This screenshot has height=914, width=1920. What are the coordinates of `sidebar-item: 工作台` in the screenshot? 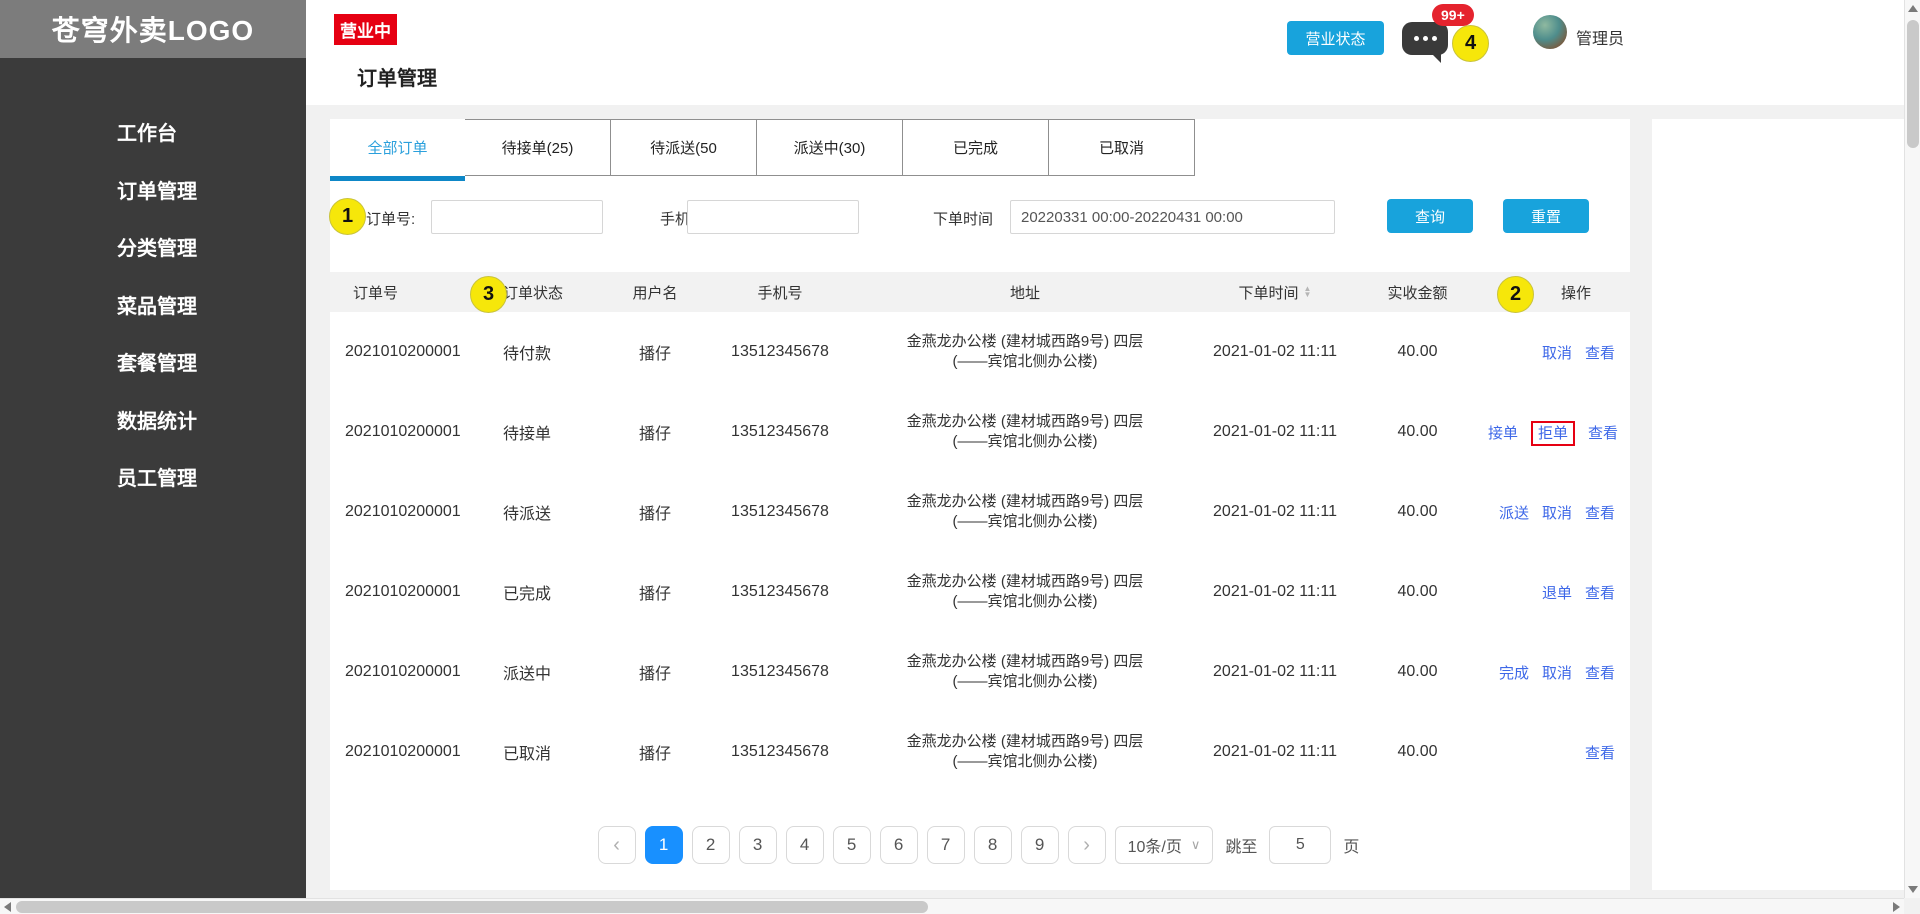 It's located at (153, 135).